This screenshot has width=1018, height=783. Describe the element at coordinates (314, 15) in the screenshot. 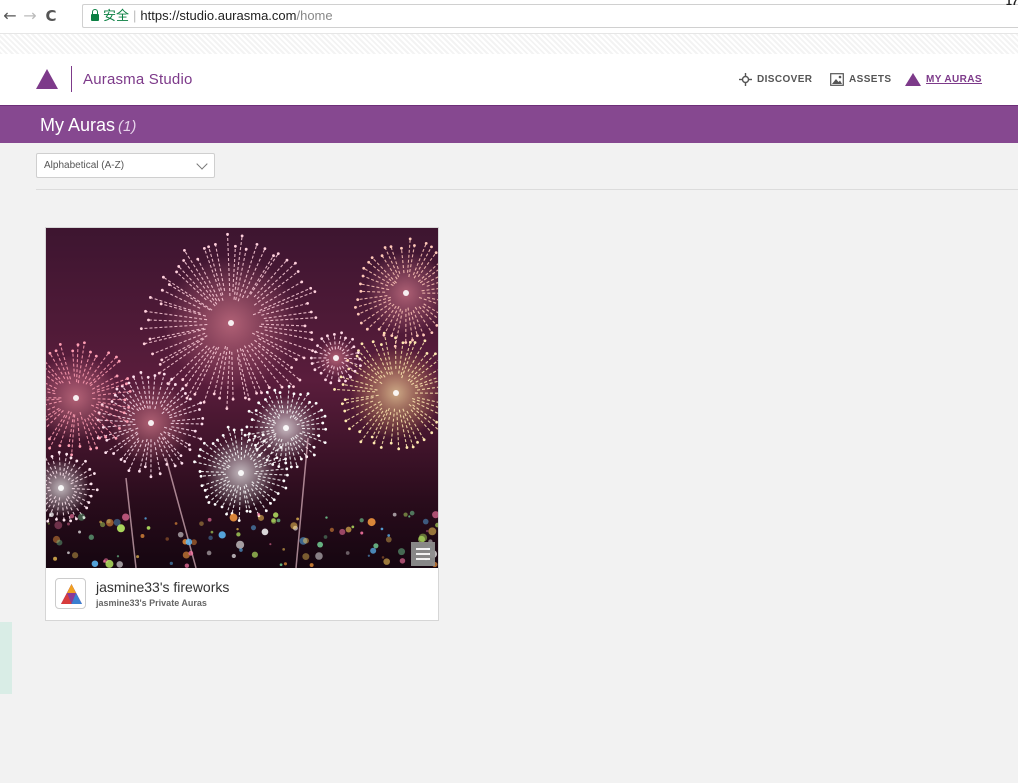

I see `url-path: /home` at that location.